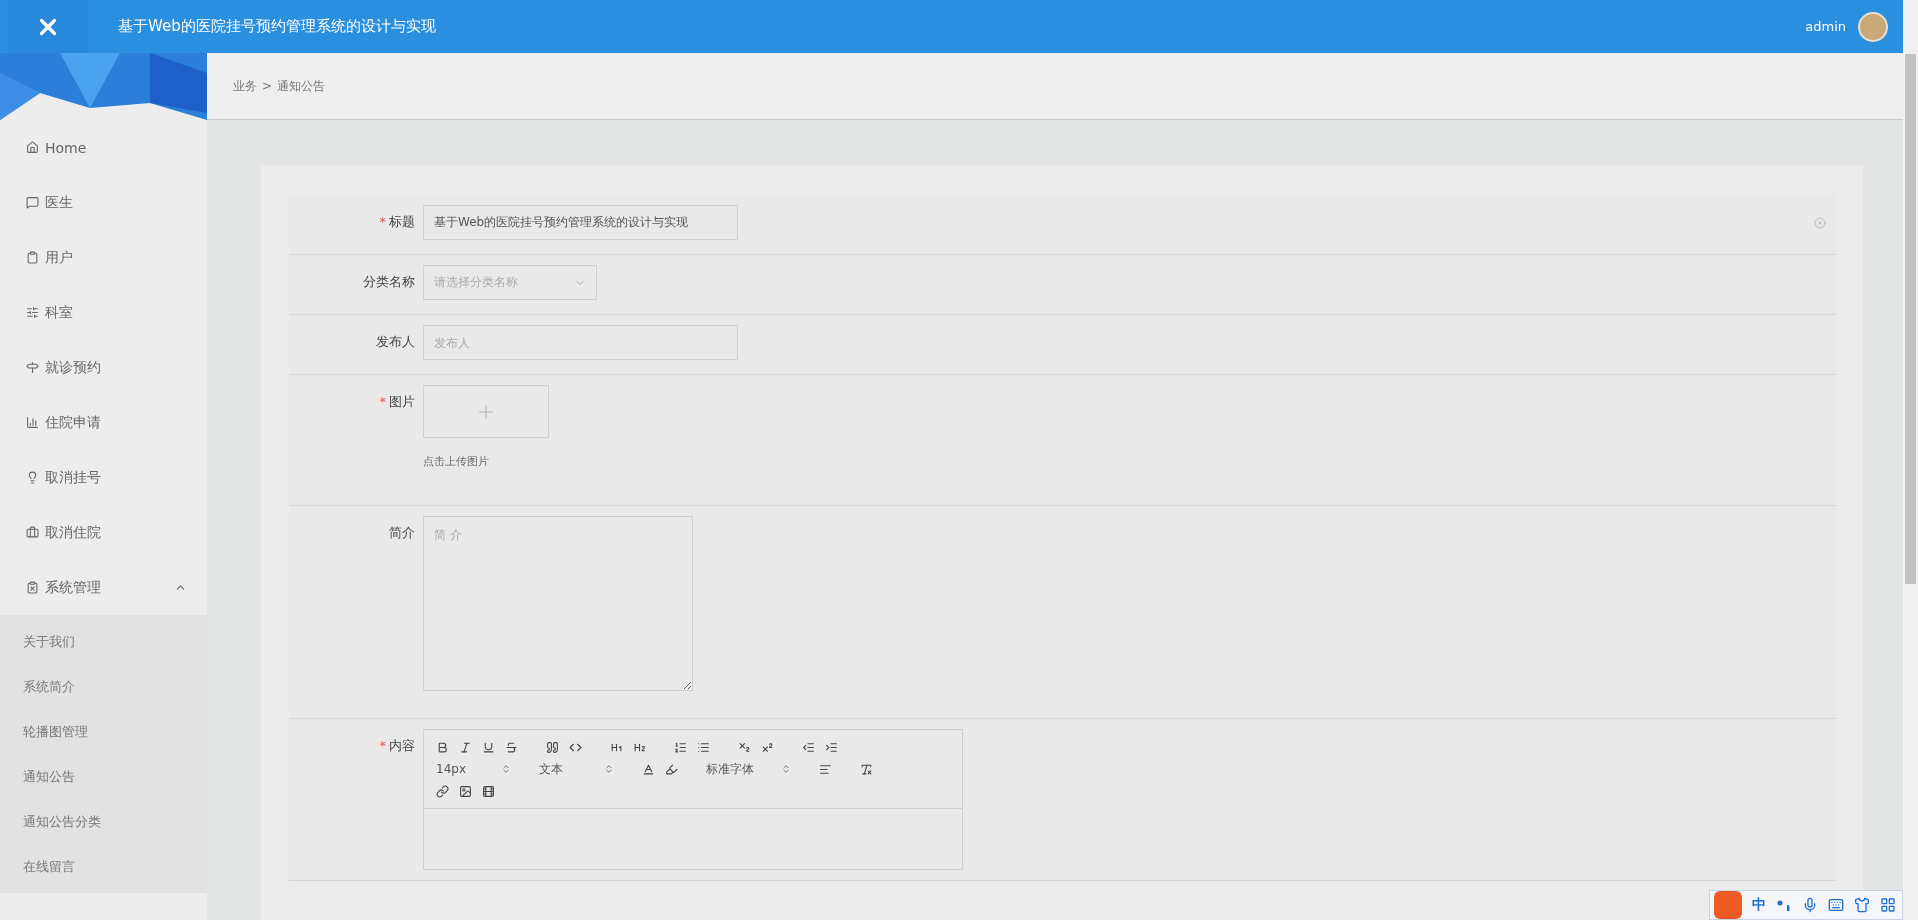  What do you see at coordinates (473, 769) in the screenshot?
I see `font-size-select: 14px` at bounding box center [473, 769].